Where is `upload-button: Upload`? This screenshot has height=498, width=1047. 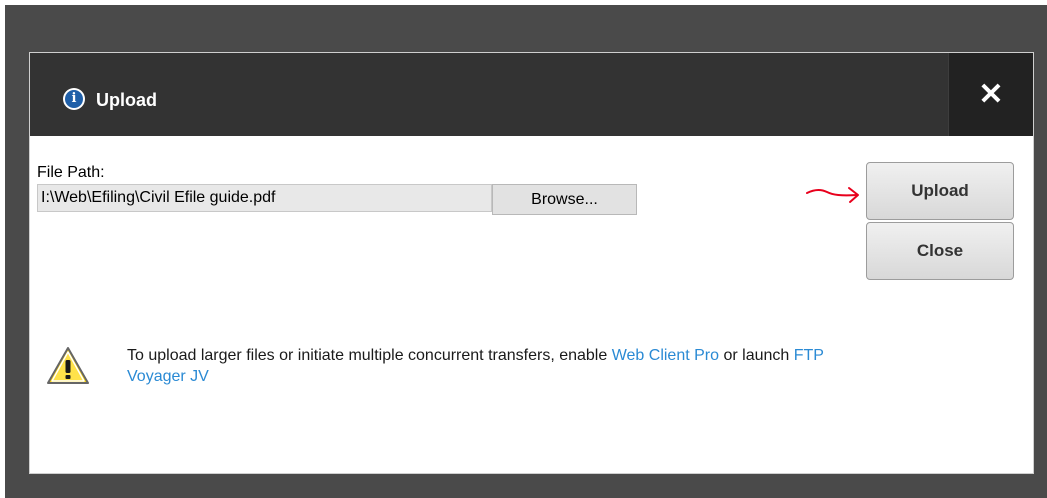 upload-button: Upload is located at coordinates (940, 191).